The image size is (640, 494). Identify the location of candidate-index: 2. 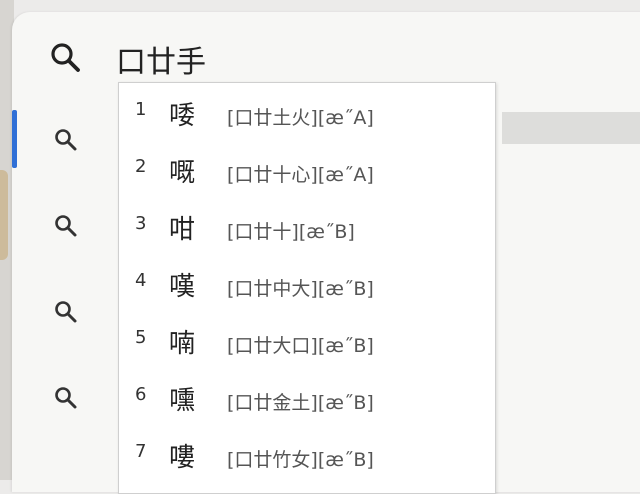
(141, 166).